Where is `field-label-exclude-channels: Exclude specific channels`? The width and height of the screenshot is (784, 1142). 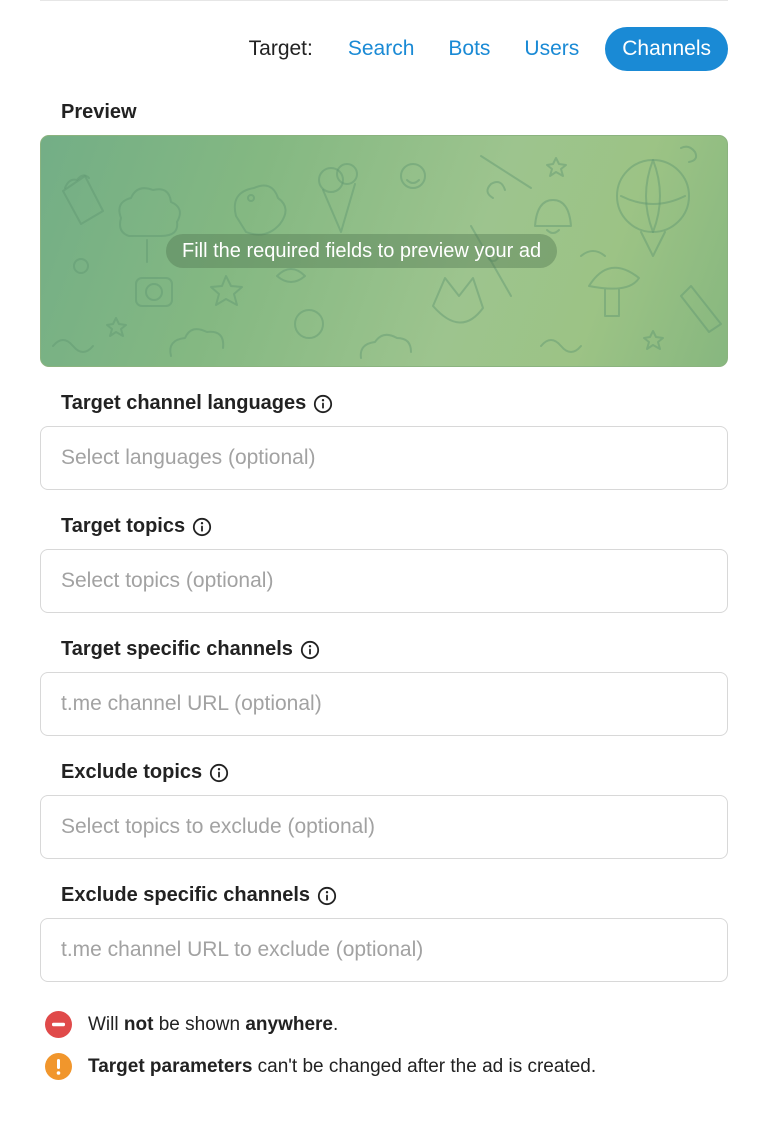 field-label-exclude-channels: Exclude specific channels is located at coordinates (199, 895).